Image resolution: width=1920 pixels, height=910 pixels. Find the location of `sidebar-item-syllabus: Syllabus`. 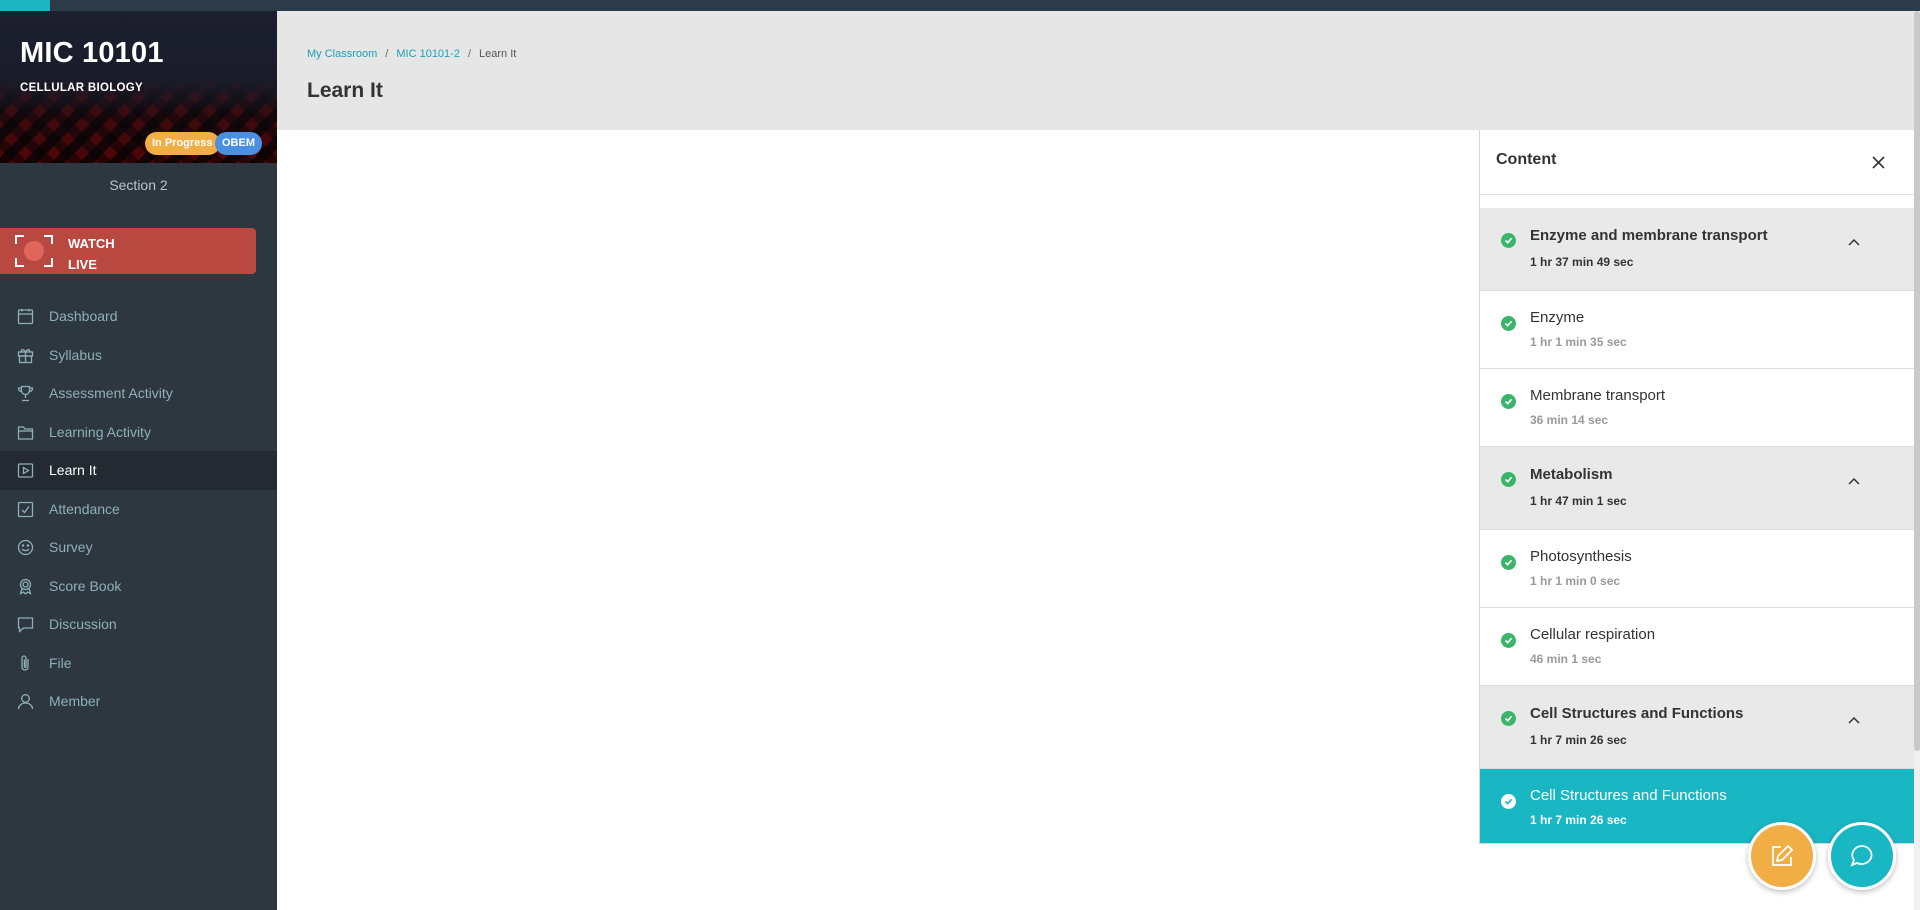

sidebar-item-syllabus: Syllabus is located at coordinates (138, 355).